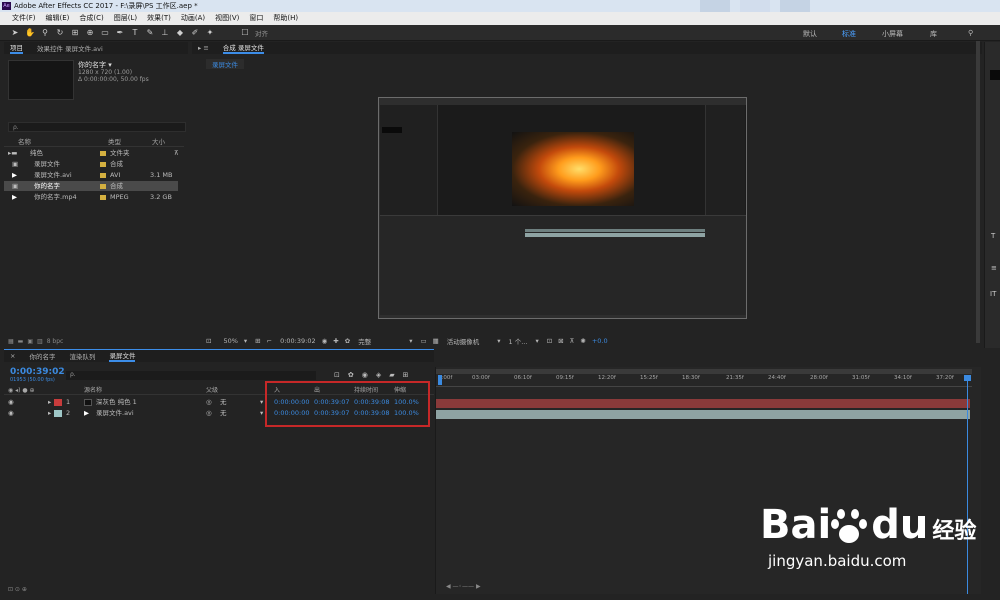  What do you see at coordinates (347, 341) in the screenshot?
I see `color-channel-icon: ✿` at bounding box center [347, 341].